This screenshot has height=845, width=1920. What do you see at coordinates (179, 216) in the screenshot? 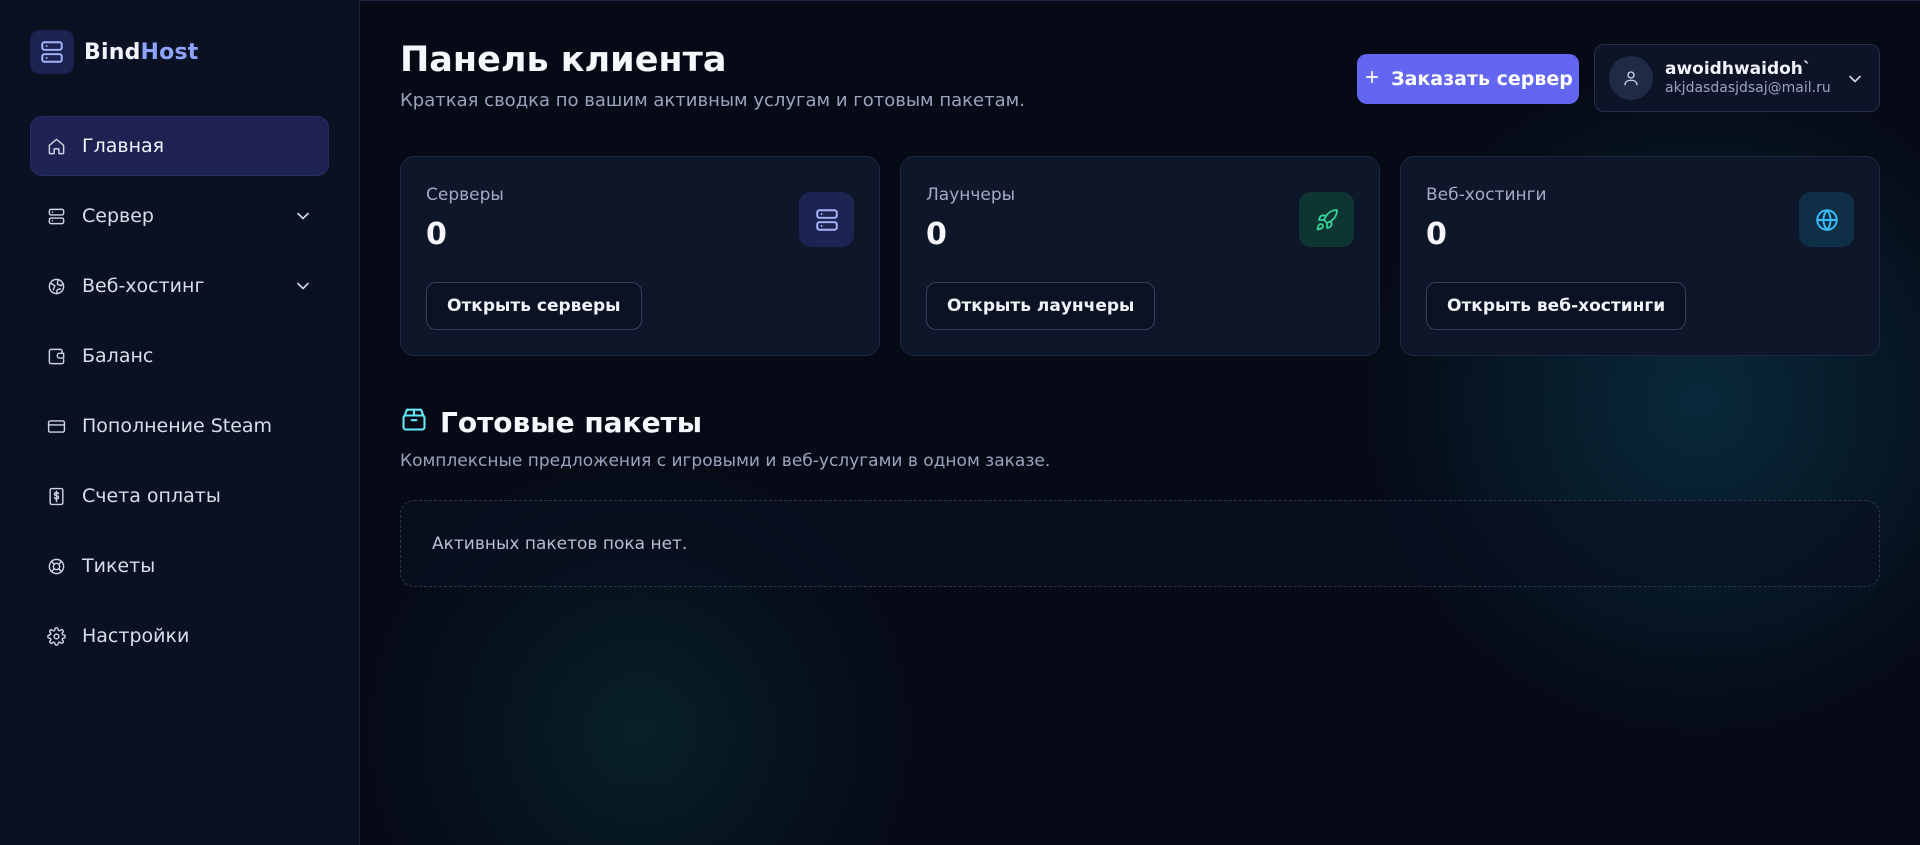
I see `sidebar-item-server: Сервер` at bounding box center [179, 216].